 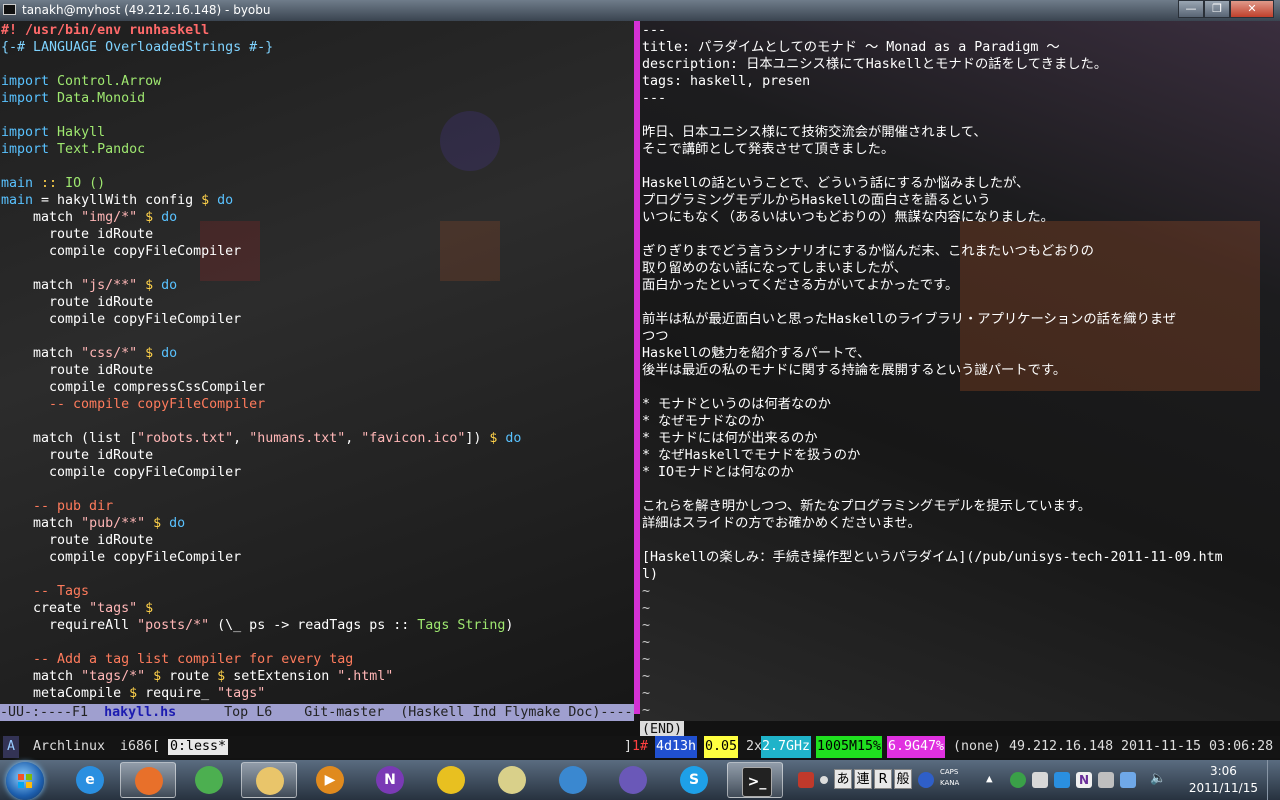 What do you see at coordinates (73, 98) in the screenshot?
I see `code-line: import Data.Monoid` at bounding box center [73, 98].